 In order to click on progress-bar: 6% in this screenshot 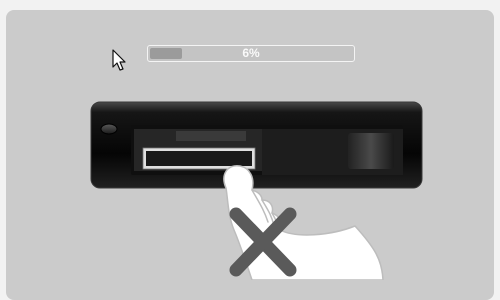, I will do `click(251, 53)`.